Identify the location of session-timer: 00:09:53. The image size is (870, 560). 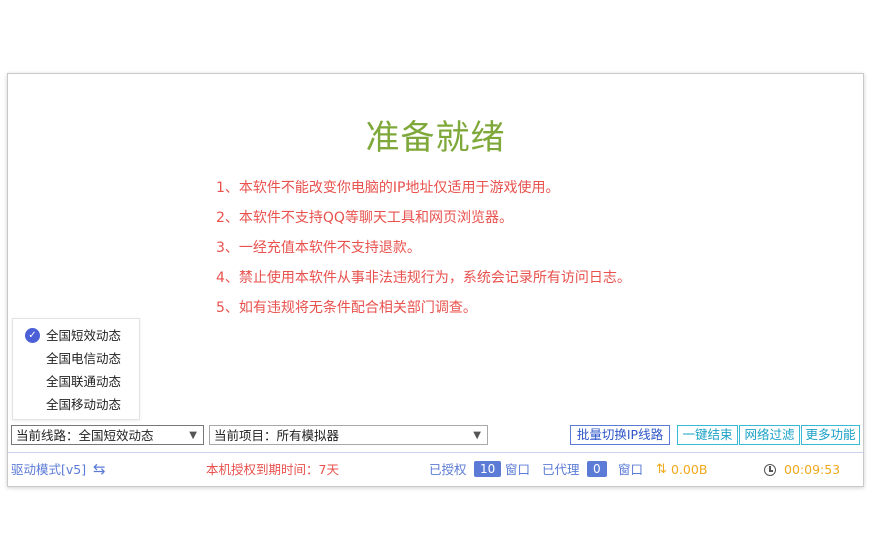
(812, 469).